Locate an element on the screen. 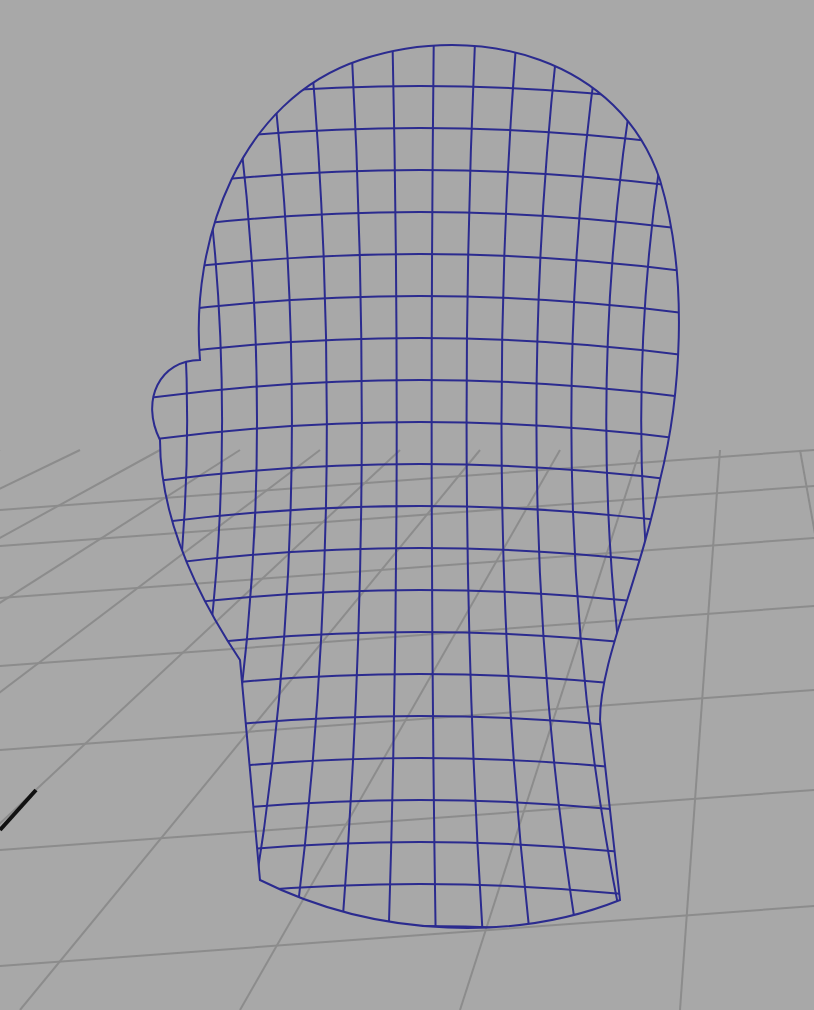 This screenshot has width=814, height=1010. axis-line is located at coordinates (19, 810).